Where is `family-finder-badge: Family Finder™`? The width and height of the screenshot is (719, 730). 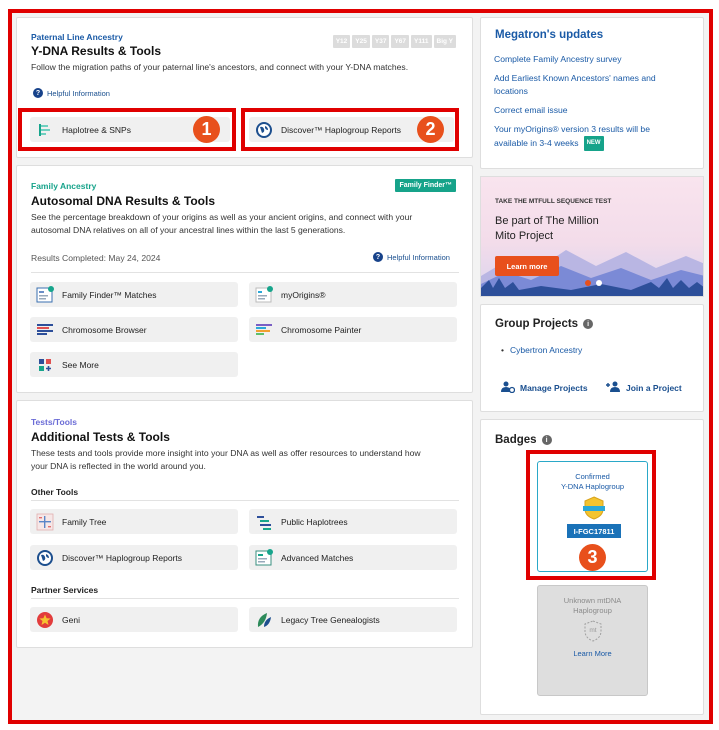 family-finder-badge: Family Finder™ is located at coordinates (425, 185).